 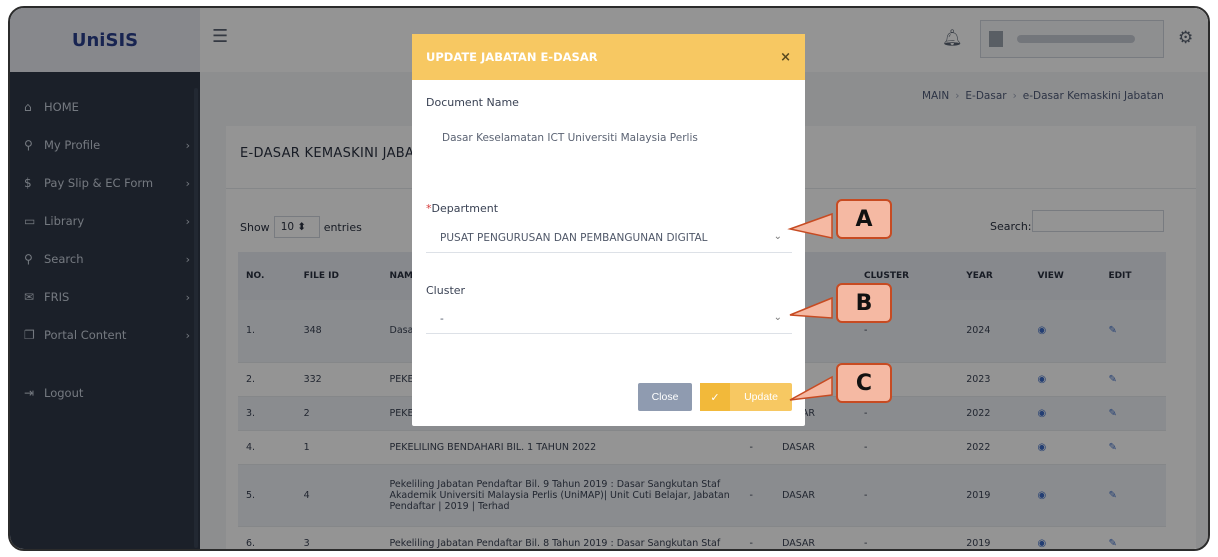 I want to click on callout-b-pointer, so click(x=811, y=307).